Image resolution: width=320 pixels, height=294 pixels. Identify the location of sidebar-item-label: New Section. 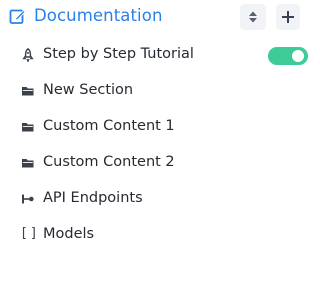
(88, 90).